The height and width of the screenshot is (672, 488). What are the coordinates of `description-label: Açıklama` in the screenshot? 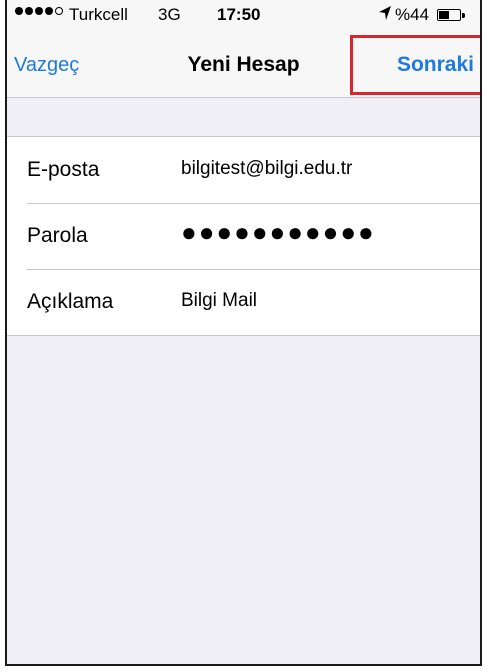 It's located at (70, 301).